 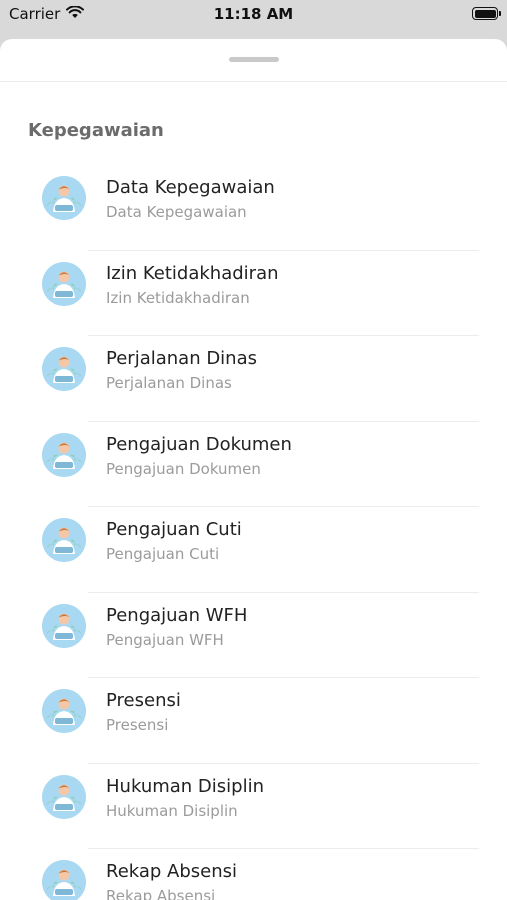 What do you see at coordinates (172, 871) in the screenshot?
I see `list-item-title: Rekap Absensi` at bounding box center [172, 871].